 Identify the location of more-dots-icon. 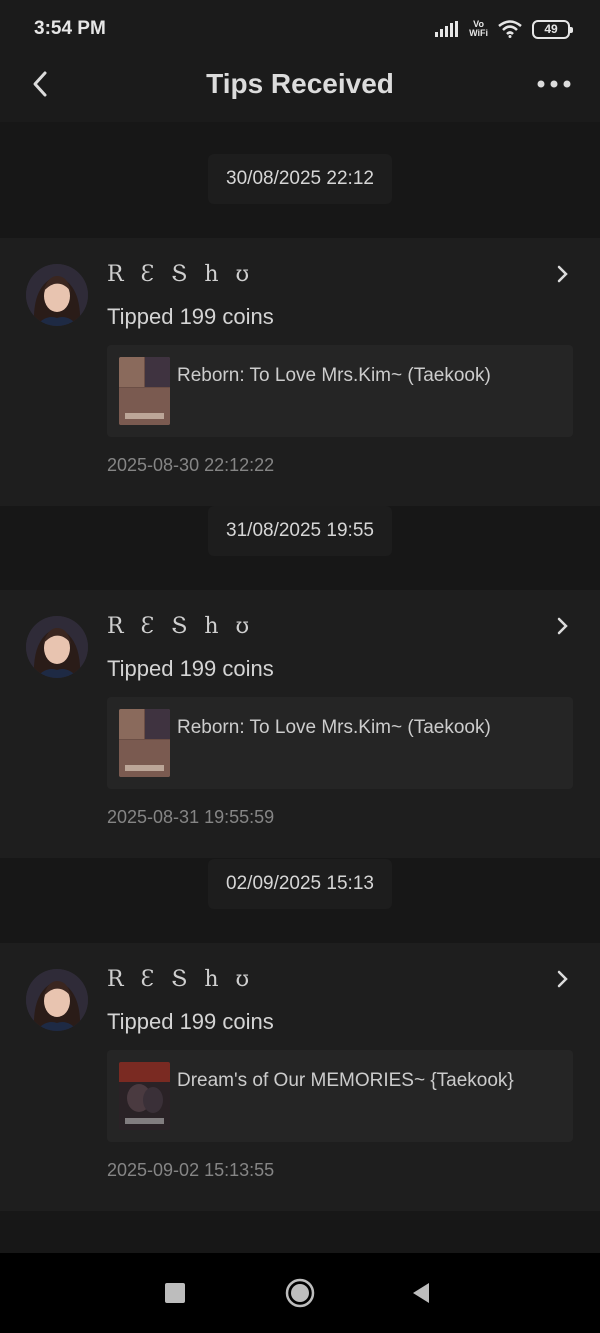
(554, 84).